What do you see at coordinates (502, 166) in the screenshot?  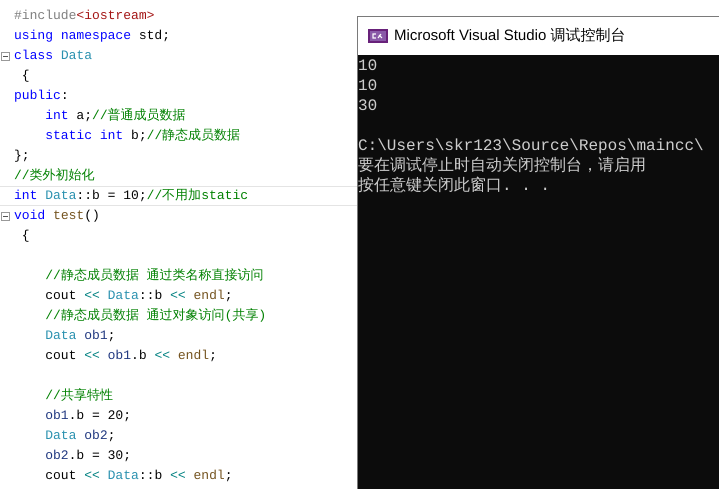 I see `console-message-line: 要在调试停止时自动关闭控制台，请启用` at bounding box center [502, 166].